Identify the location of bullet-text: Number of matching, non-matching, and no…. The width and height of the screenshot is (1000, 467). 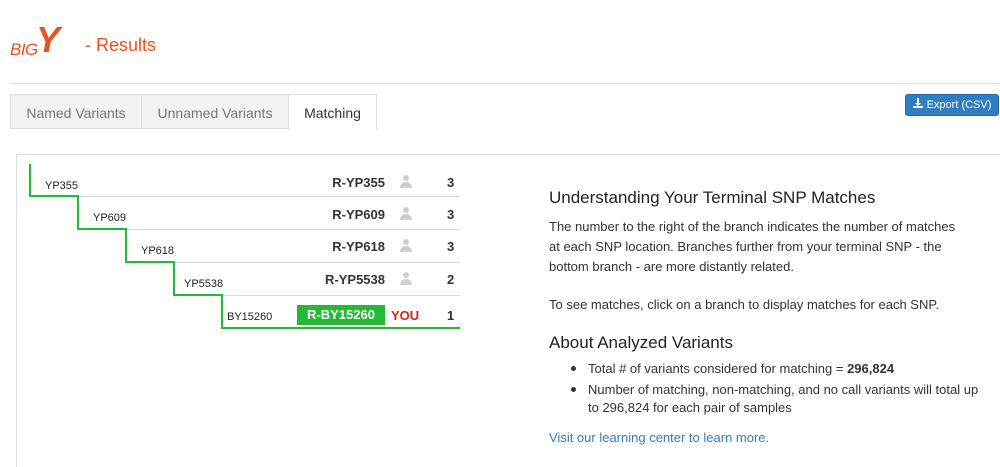
(783, 398).